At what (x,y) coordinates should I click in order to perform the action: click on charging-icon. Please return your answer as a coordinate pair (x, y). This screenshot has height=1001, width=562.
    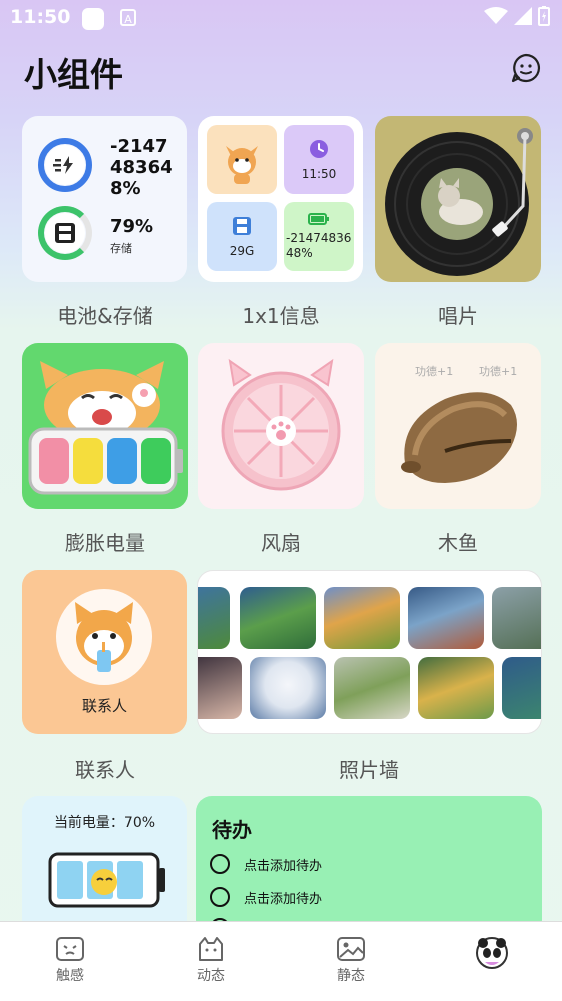
    Looking at the image, I should click on (63, 165).